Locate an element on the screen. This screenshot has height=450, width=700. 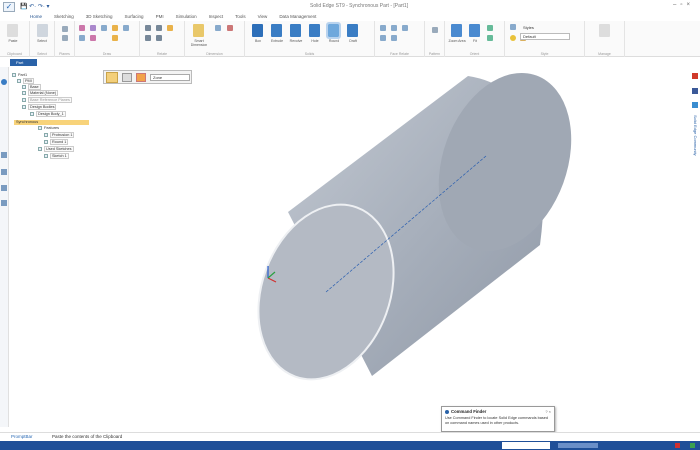
polygon-icon is located at coordinates (93, 38).